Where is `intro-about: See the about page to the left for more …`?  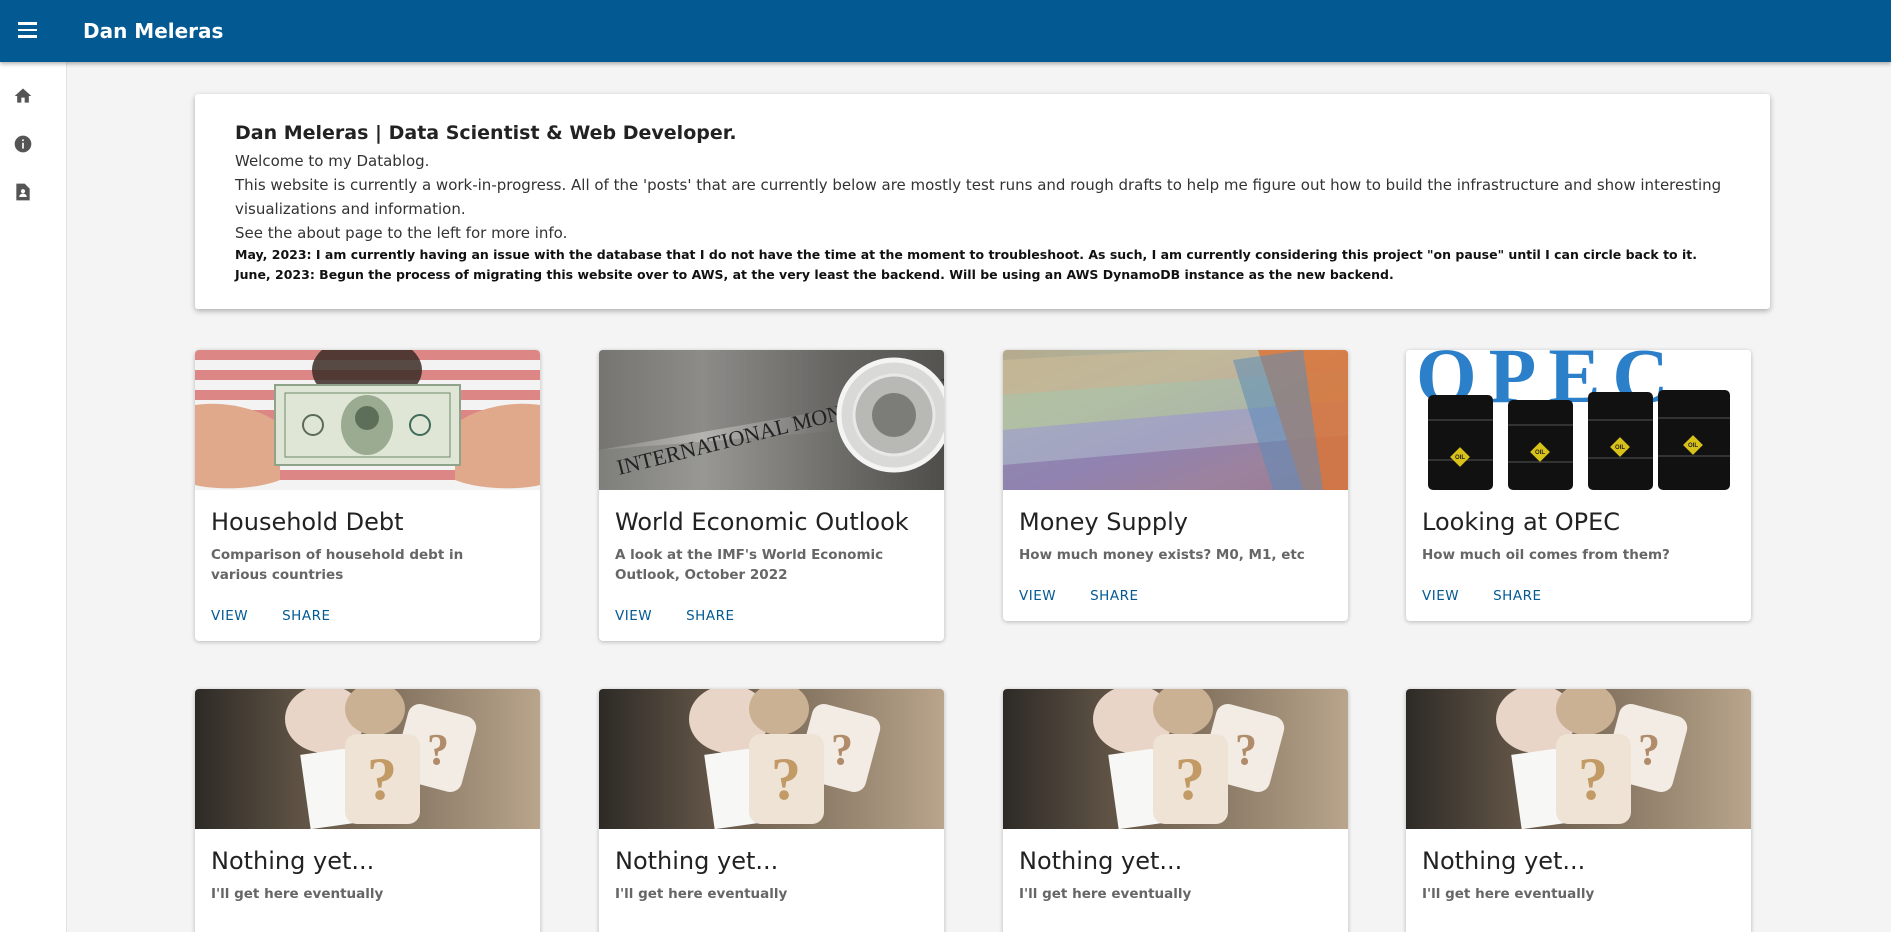 intro-about: See the about page to the left for more … is located at coordinates (401, 233).